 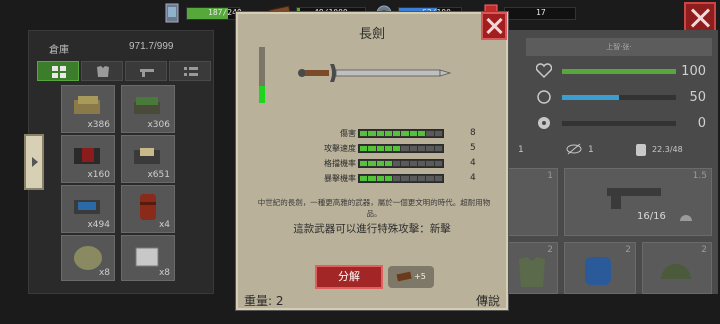 What do you see at coordinates (34, 162) in the screenshot?
I see `expand-panel-button` at bounding box center [34, 162].